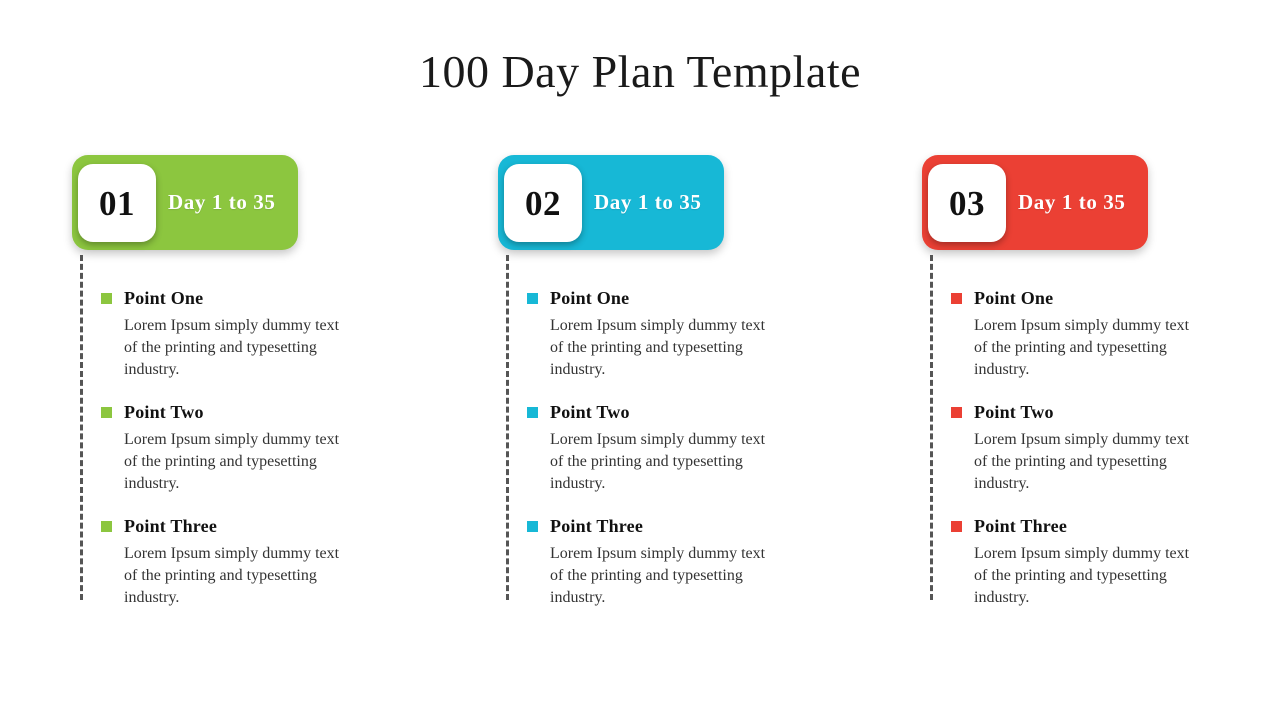  I want to click on phase-number-box-02: 02, so click(543, 203).